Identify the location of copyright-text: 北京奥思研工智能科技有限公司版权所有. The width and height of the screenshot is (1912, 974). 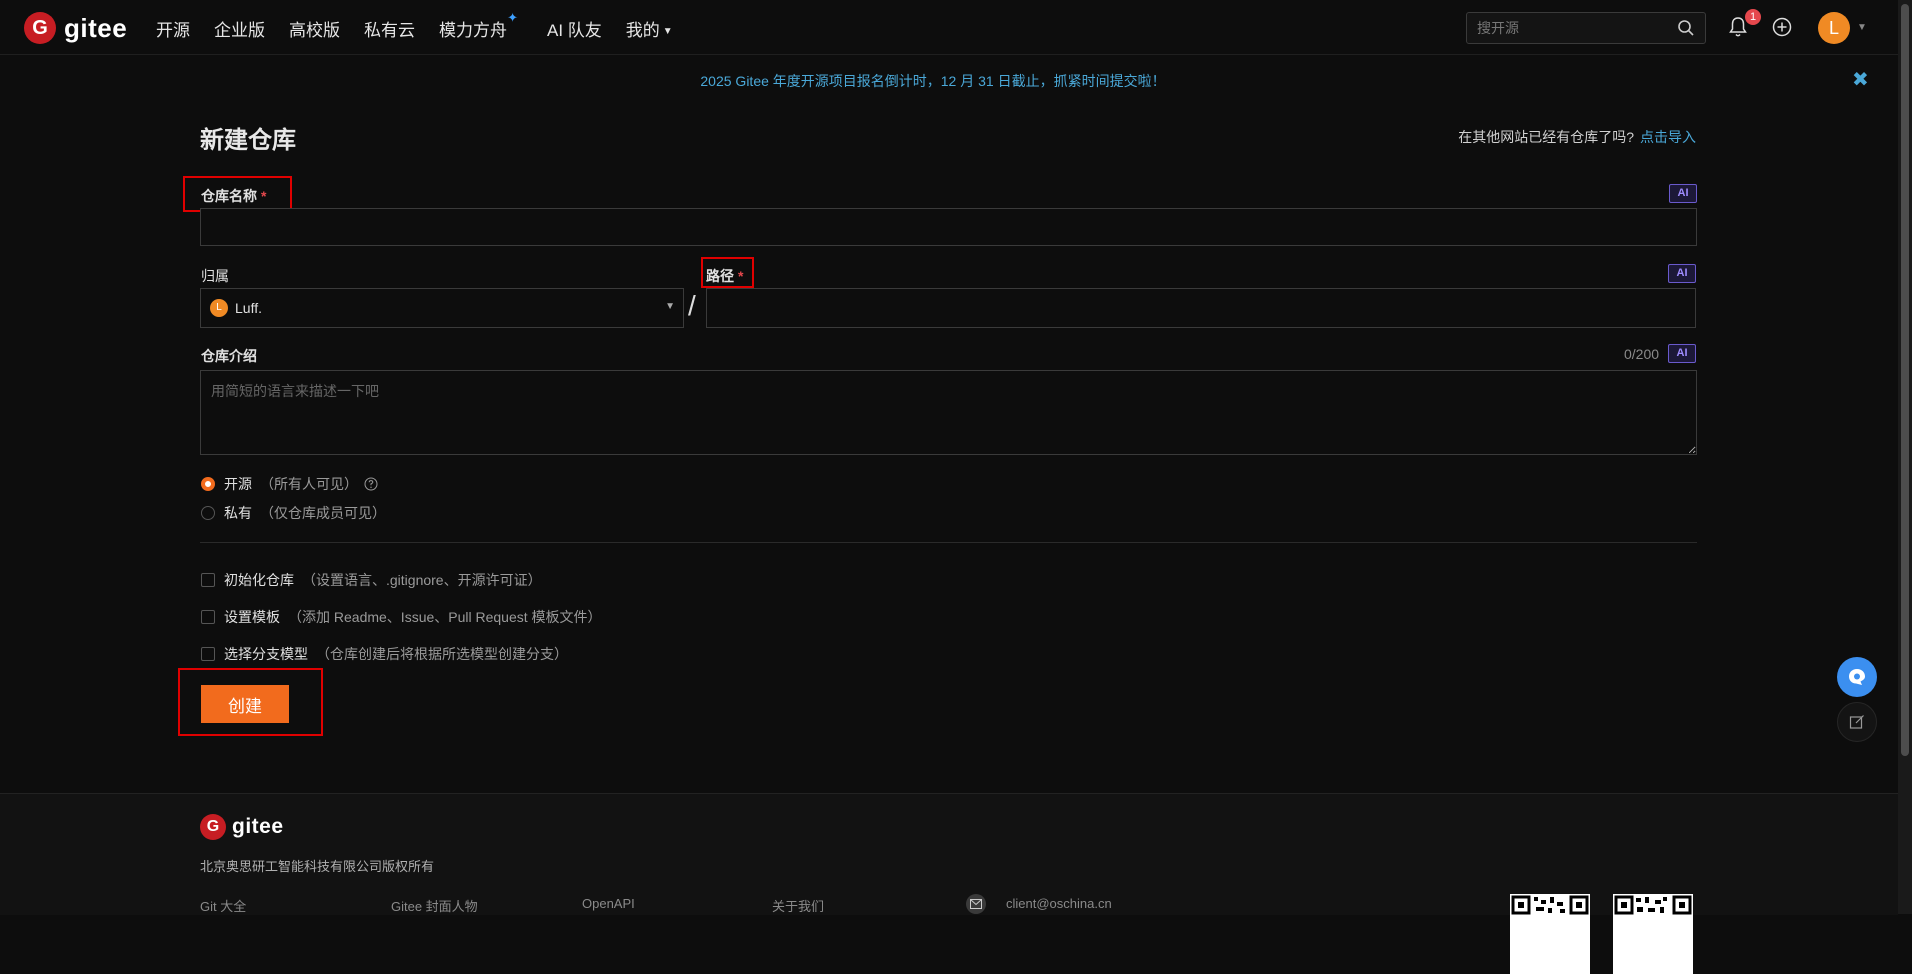
(317, 866).